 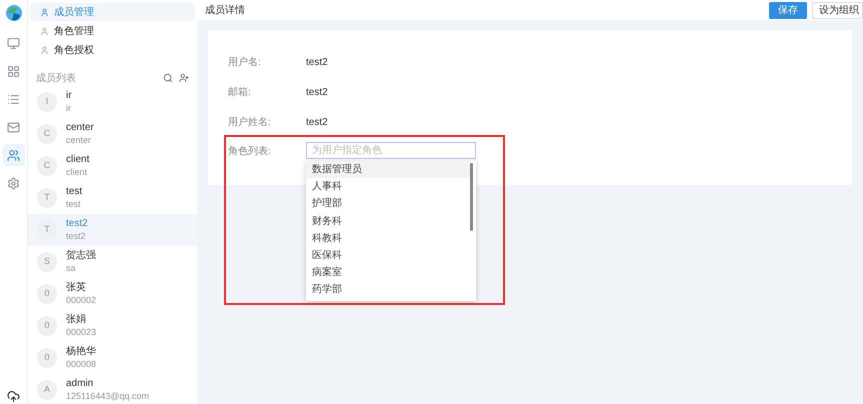 What do you see at coordinates (112, 389) in the screenshot?
I see `member-item: A admin 125116443@qq.com` at bounding box center [112, 389].